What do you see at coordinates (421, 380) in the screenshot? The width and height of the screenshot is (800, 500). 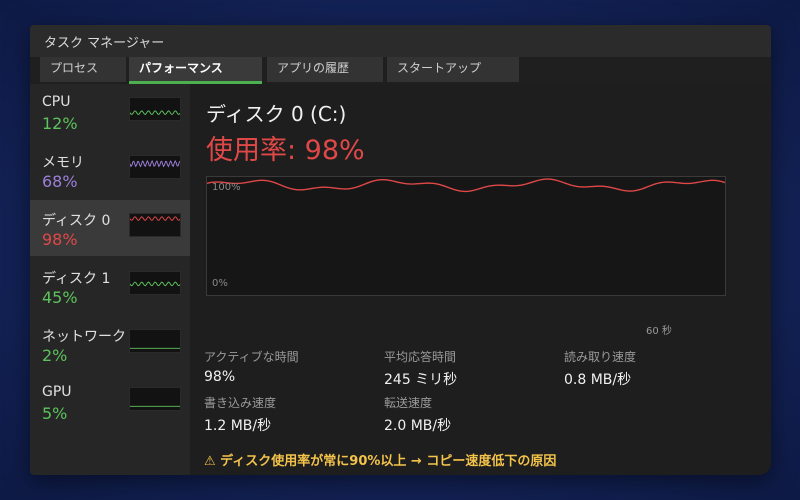 I see `stat-value: 245 ミリ秒` at bounding box center [421, 380].